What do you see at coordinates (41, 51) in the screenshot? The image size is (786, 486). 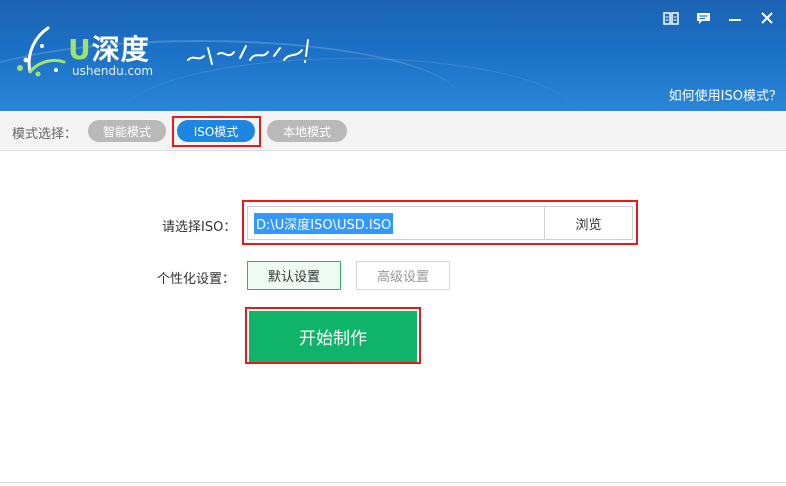 I see `brand-logo-icon` at bounding box center [41, 51].